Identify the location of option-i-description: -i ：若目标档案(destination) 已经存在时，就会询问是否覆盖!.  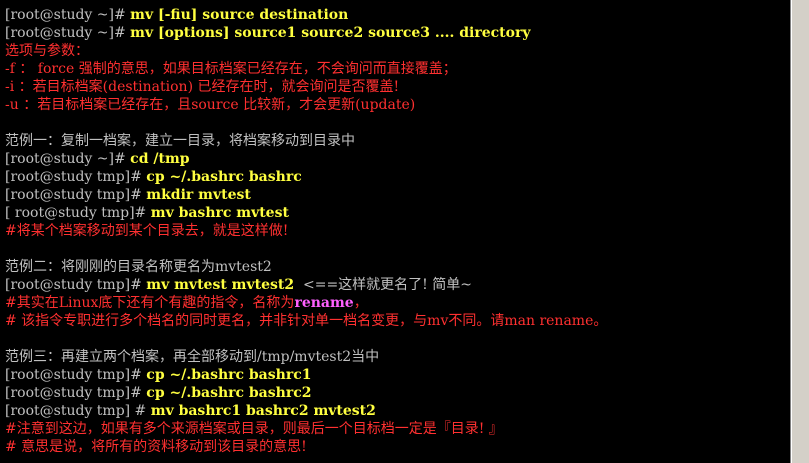
(202, 87).